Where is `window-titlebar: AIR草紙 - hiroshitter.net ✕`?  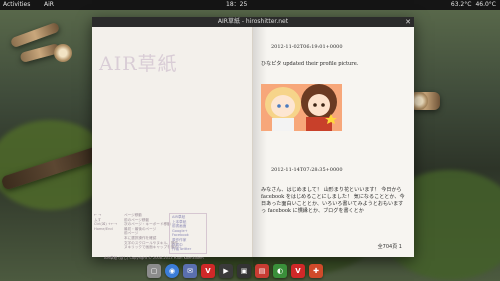 window-titlebar: AIR草紙 - hiroshitter.net ✕ is located at coordinates (253, 22).